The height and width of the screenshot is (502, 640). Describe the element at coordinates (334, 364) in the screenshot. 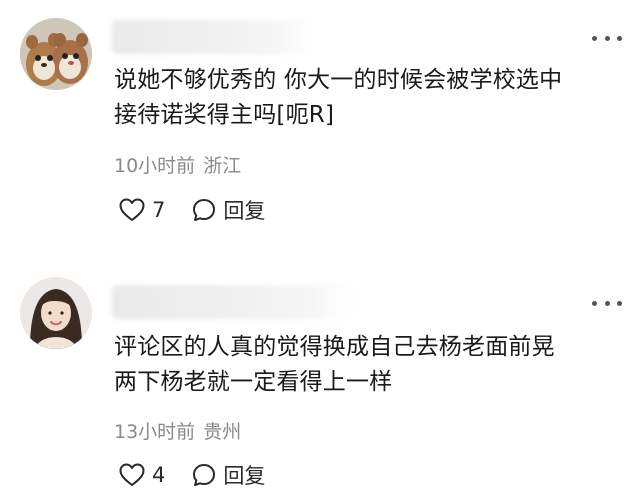

I see `comment-text: 评论区的人真的觉得换成自己去杨老面前晃 两下杨老就一定看得上一样` at that location.